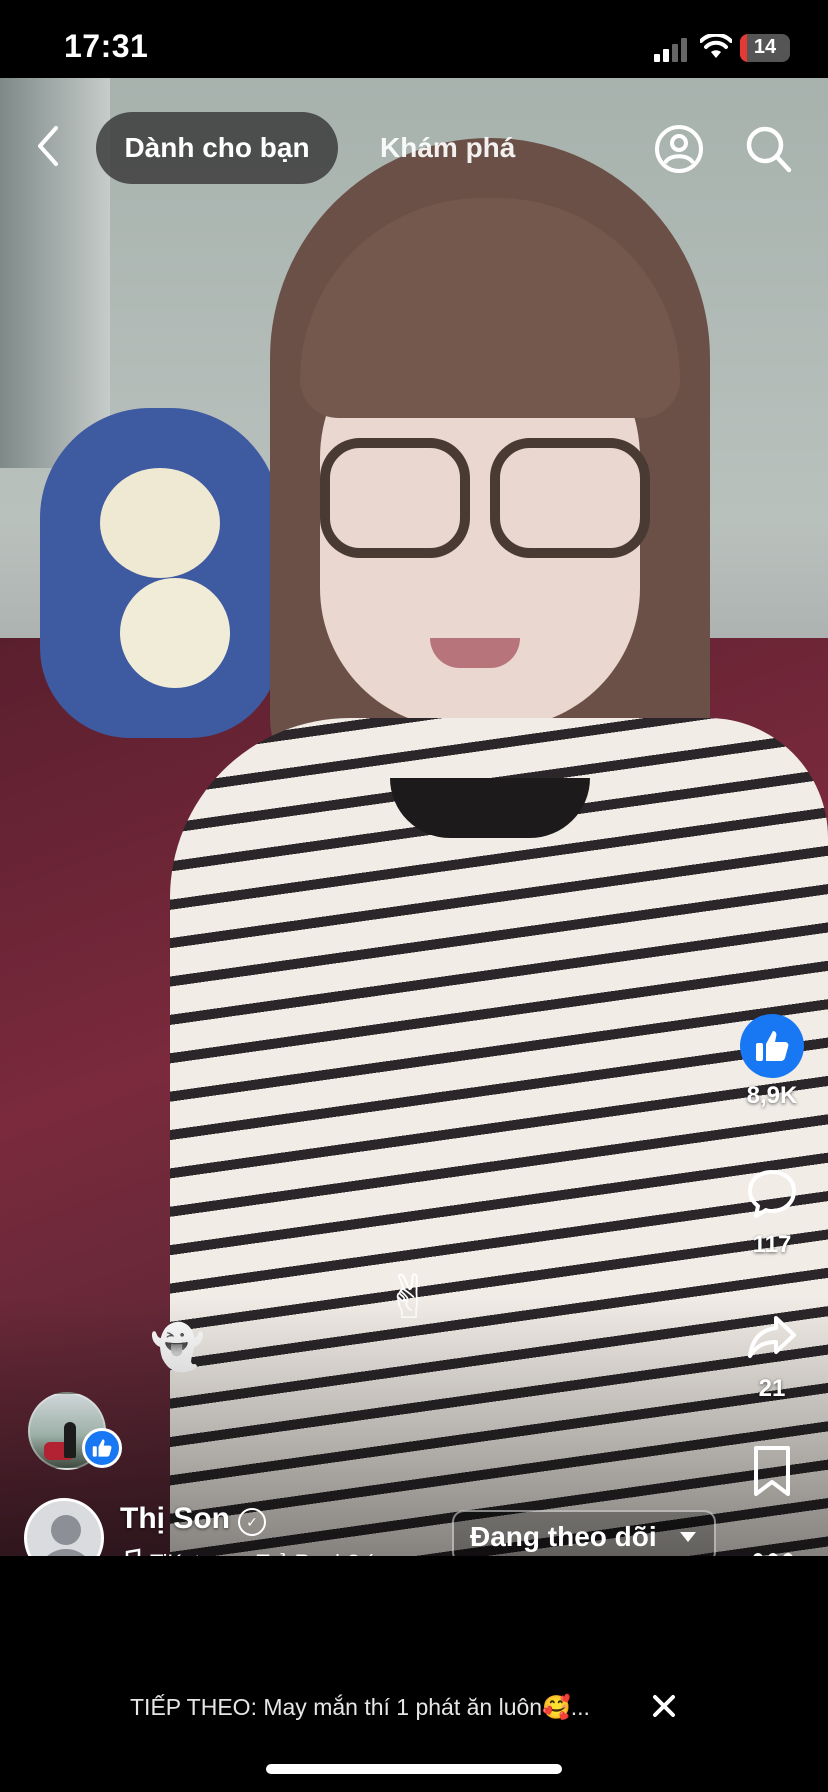 The image size is (828, 1792). Describe the element at coordinates (772, 1388) in the screenshot. I see `share-count: 21` at that location.